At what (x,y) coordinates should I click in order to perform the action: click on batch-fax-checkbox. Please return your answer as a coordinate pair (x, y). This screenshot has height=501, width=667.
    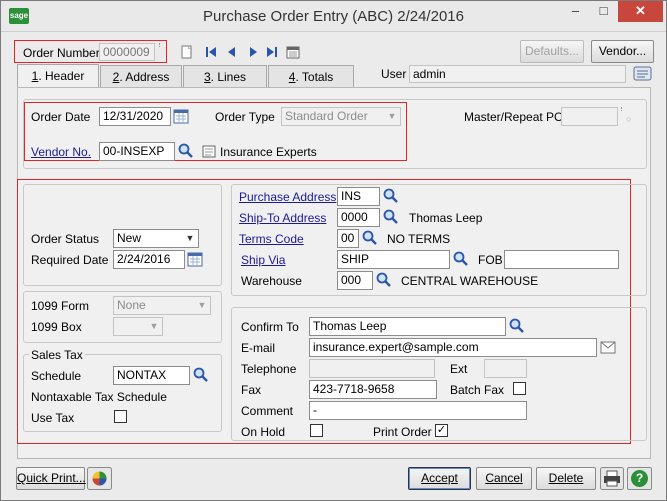
    Looking at the image, I should click on (519, 388).